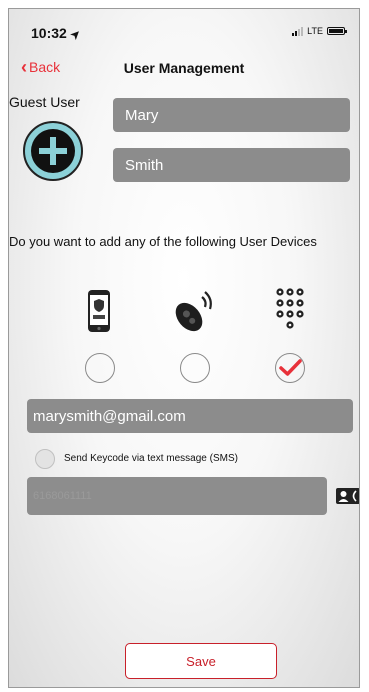  I want to click on email-field, so click(190, 416).